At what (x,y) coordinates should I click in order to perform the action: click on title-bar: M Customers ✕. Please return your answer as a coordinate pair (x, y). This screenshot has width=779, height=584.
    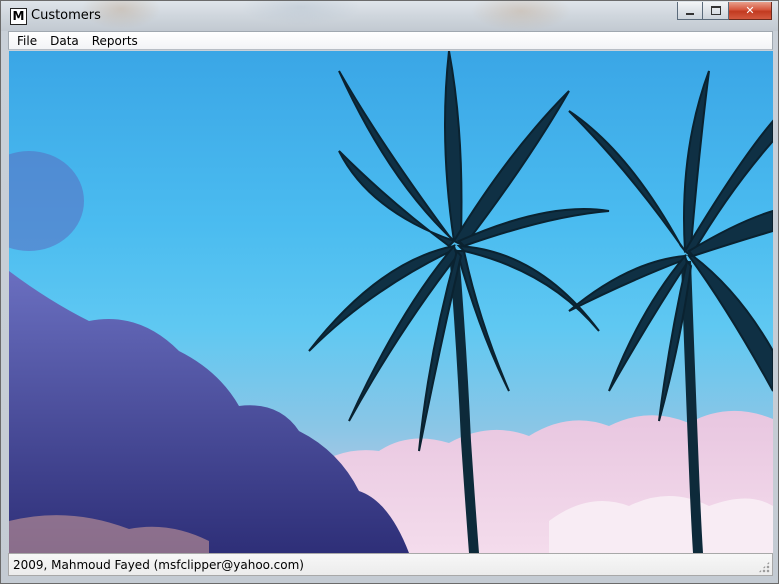
    Looking at the image, I should click on (389, 16).